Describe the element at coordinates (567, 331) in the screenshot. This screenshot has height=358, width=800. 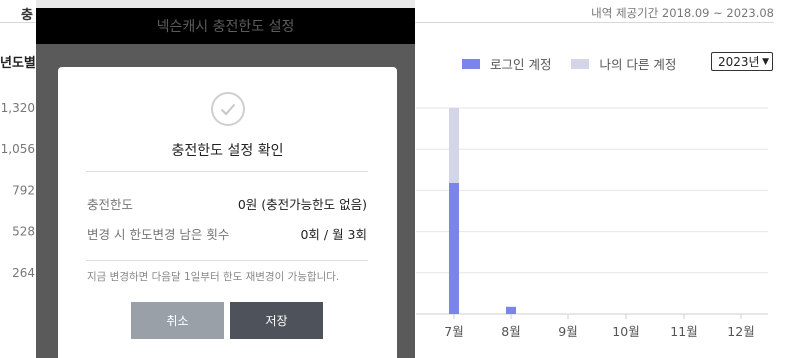
I see `x-tick-label: 9월` at that location.